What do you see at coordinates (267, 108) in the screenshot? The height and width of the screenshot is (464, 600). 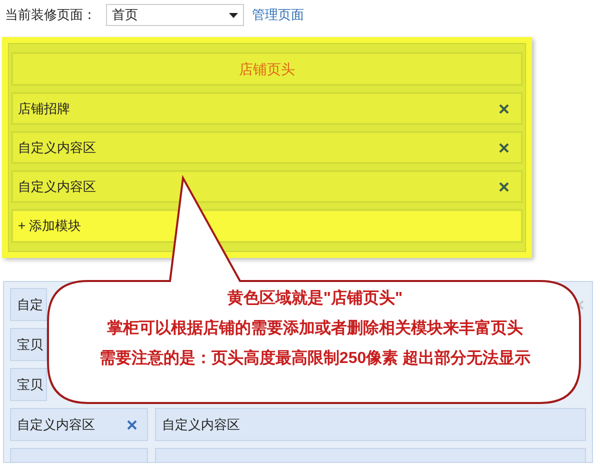 I see `module-row: 店铺招牌` at bounding box center [267, 108].